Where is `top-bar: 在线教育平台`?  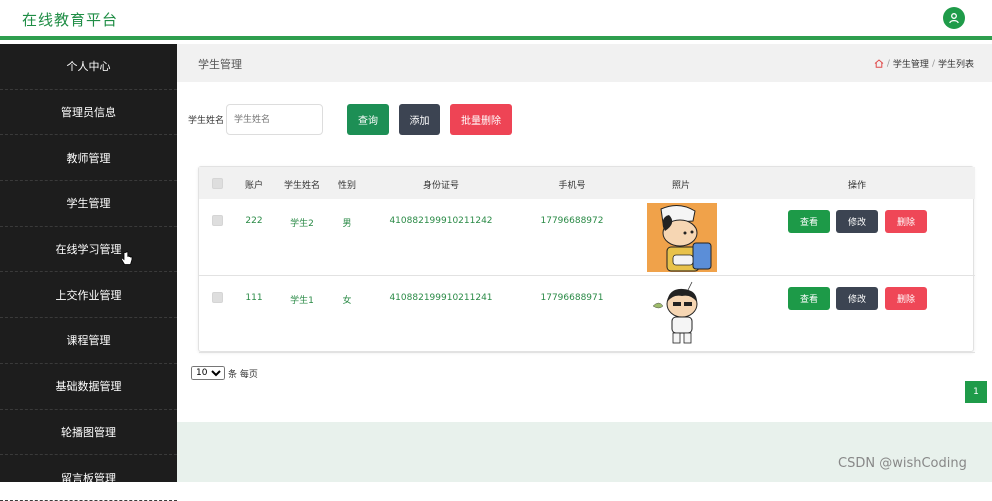 top-bar: 在线教育平台 is located at coordinates (496, 20).